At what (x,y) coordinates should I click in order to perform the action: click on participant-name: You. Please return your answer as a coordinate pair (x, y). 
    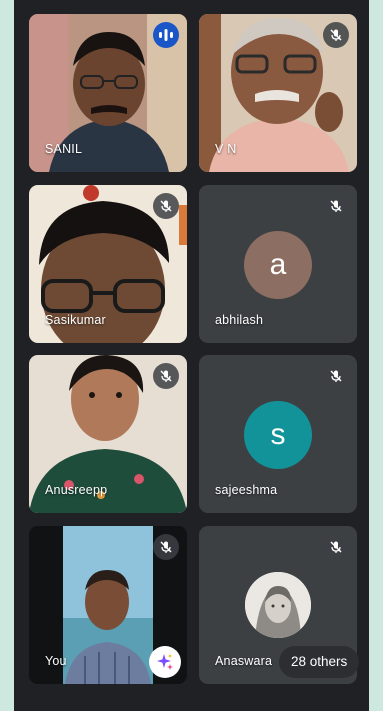
    Looking at the image, I should click on (56, 661).